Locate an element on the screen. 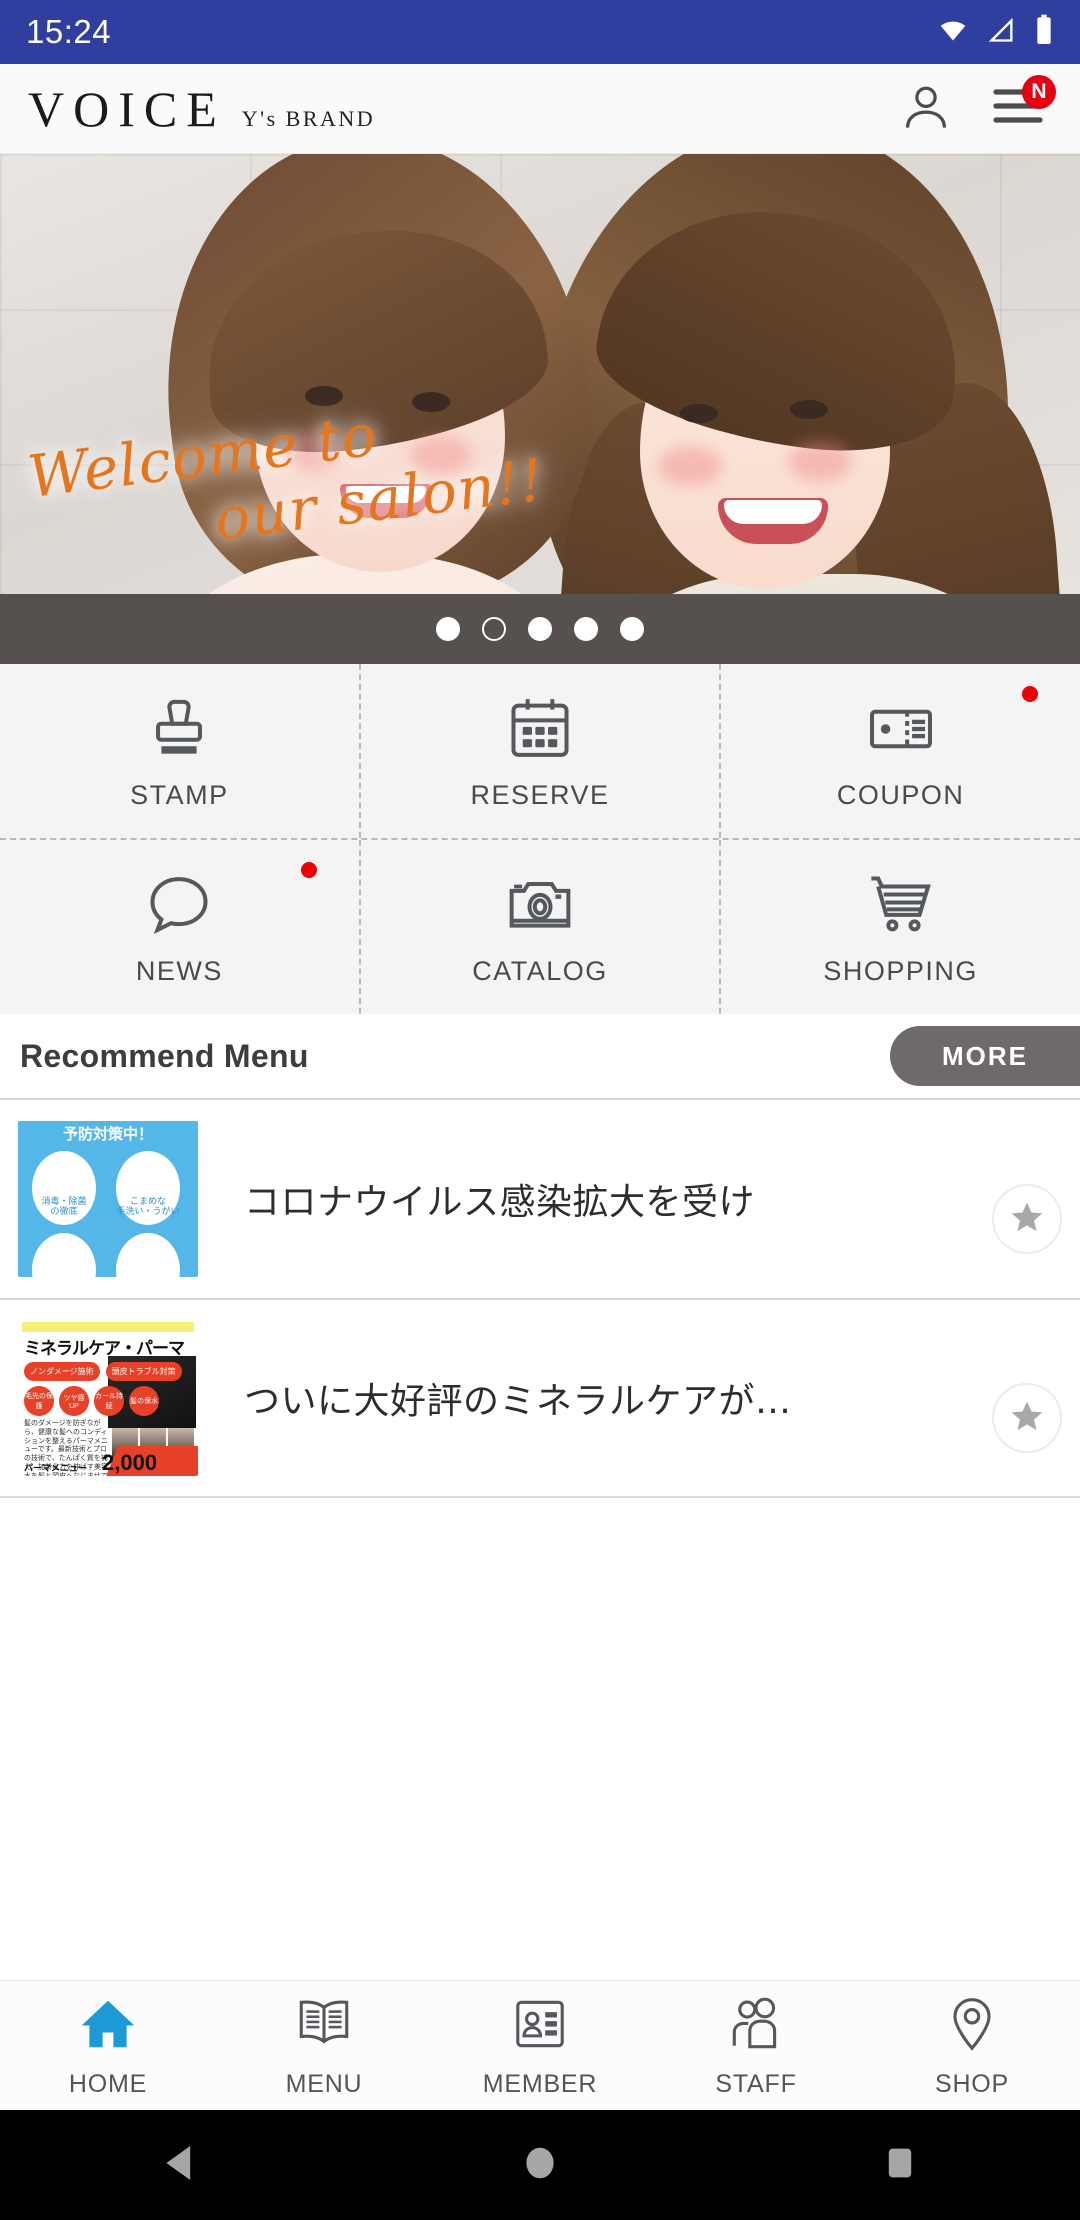 The width and height of the screenshot is (1080, 2220). recents-square-icon is located at coordinates (900, 2165).